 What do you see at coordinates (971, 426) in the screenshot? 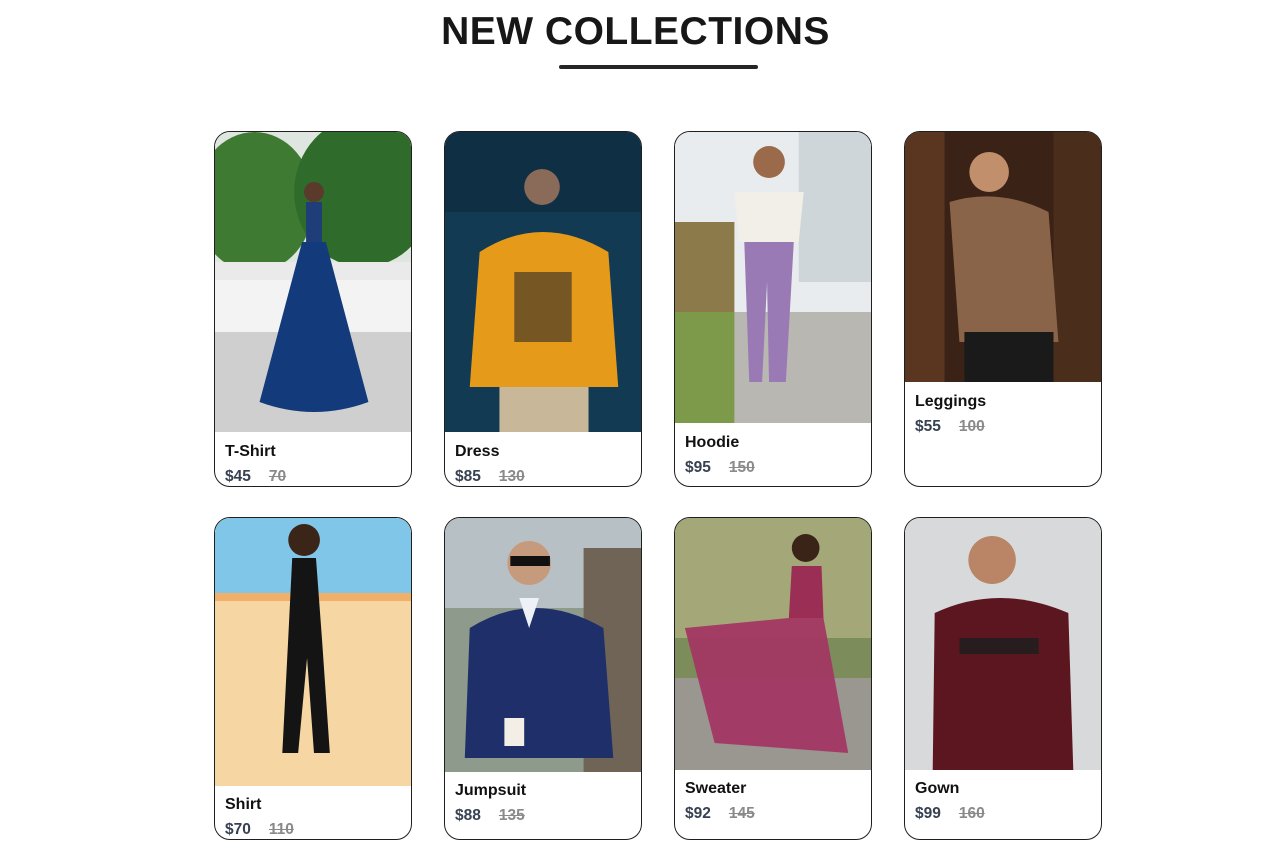
I see `old-price: 100` at bounding box center [971, 426].